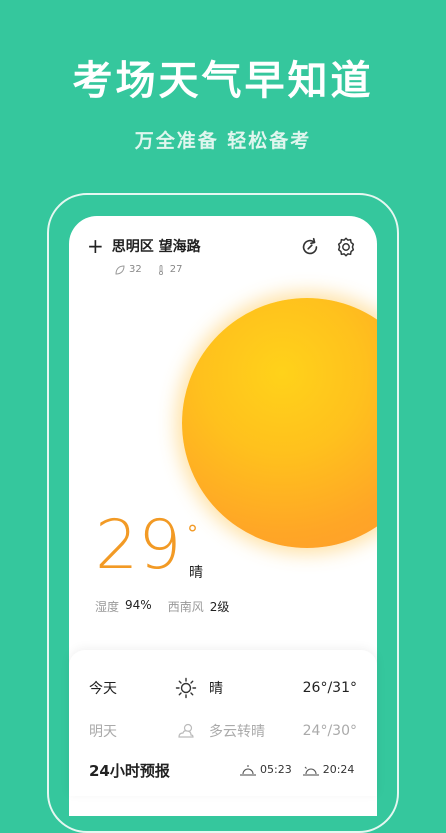  Describe the element at coordinates (310, 771) in the screenshot. I see `sunset-icon` at that location.